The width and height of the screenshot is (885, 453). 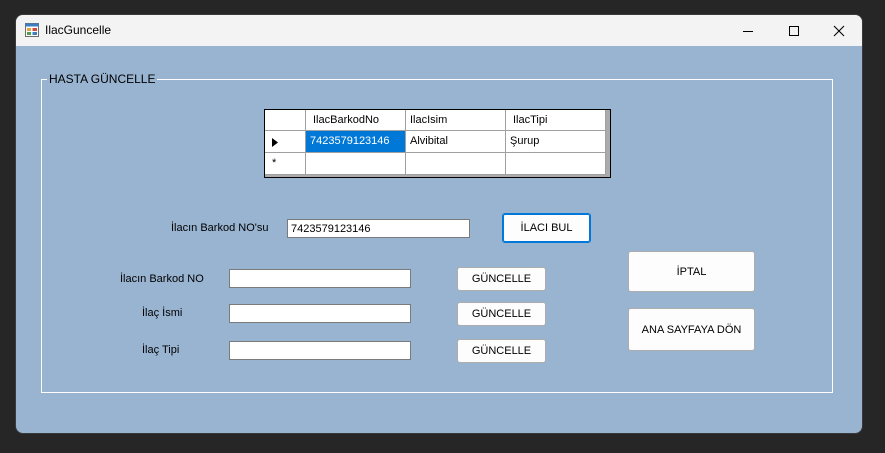 I want to click on window-title: IlacGuncelle, so click(x=78, y=30).